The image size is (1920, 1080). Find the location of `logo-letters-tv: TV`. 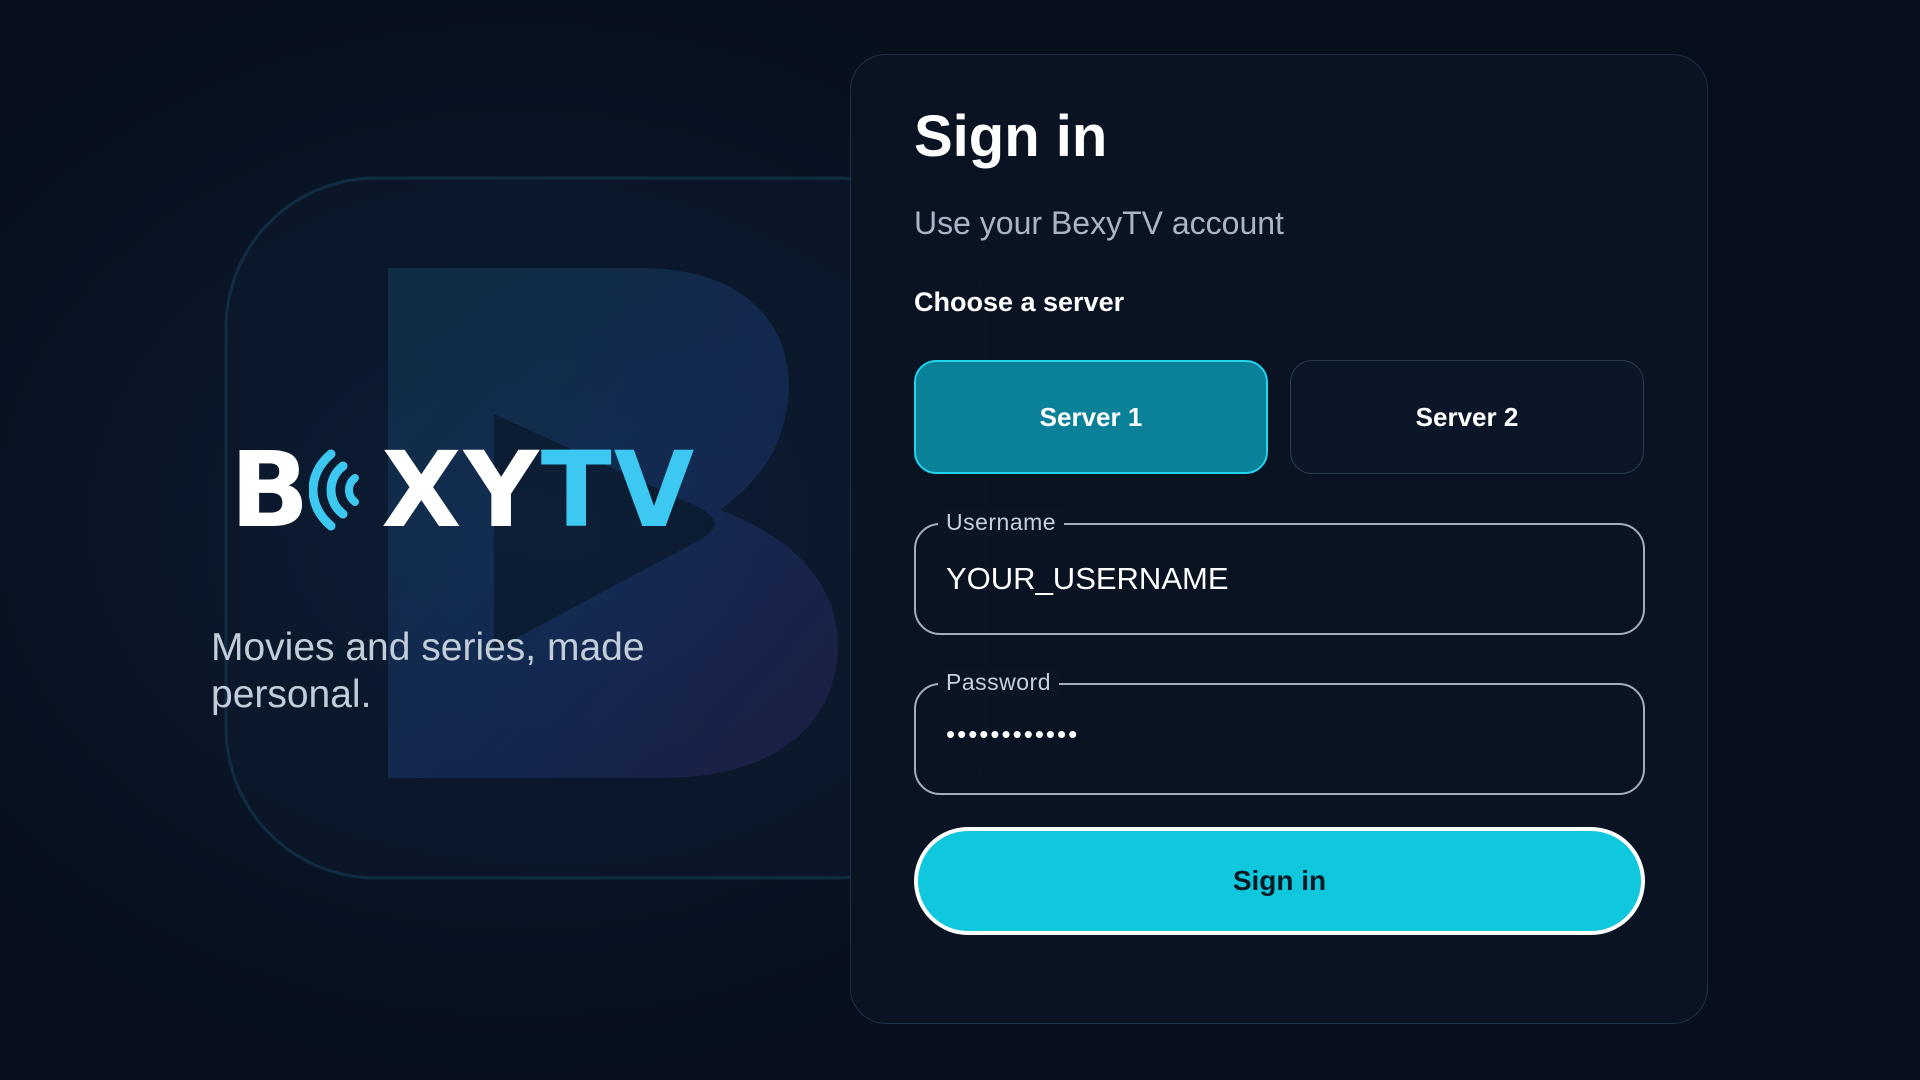

logo-letters-tv: TV is located at coordinates (618, 490).